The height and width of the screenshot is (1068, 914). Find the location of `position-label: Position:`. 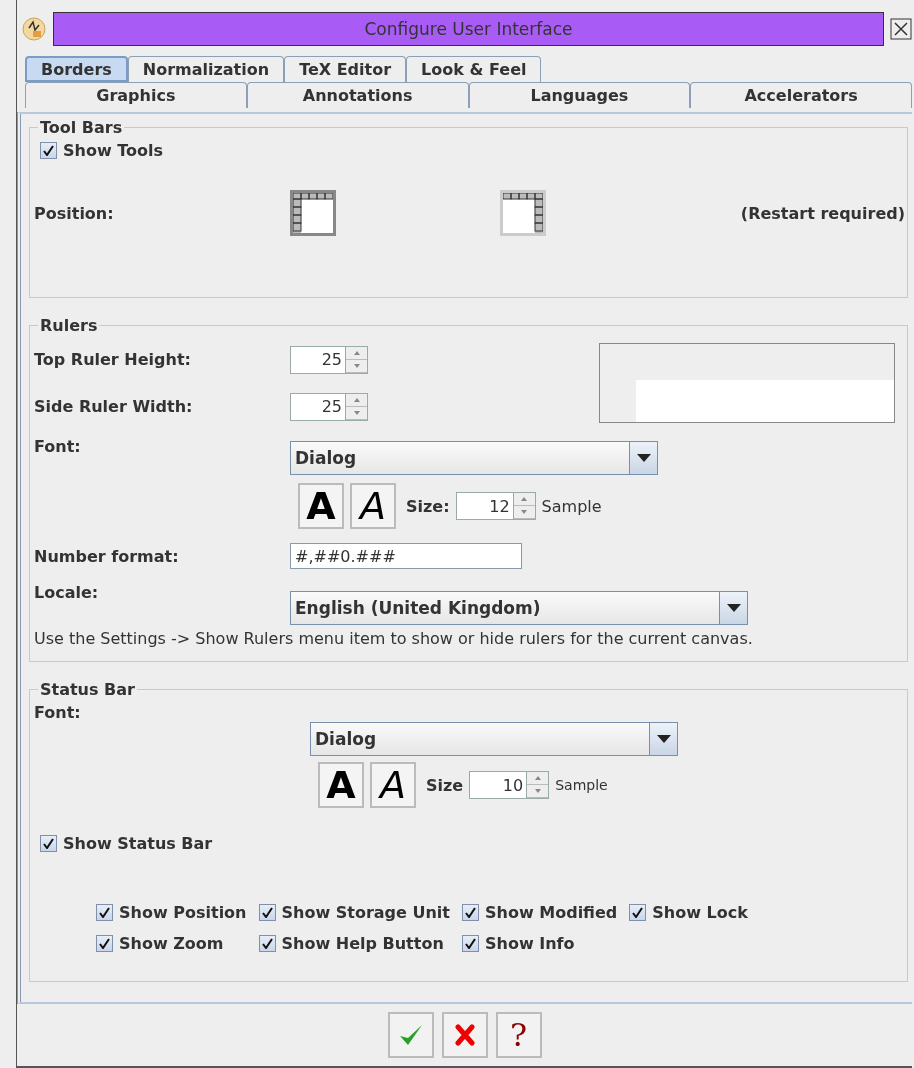

position-label: Position: is located at coordinates (74, 213).